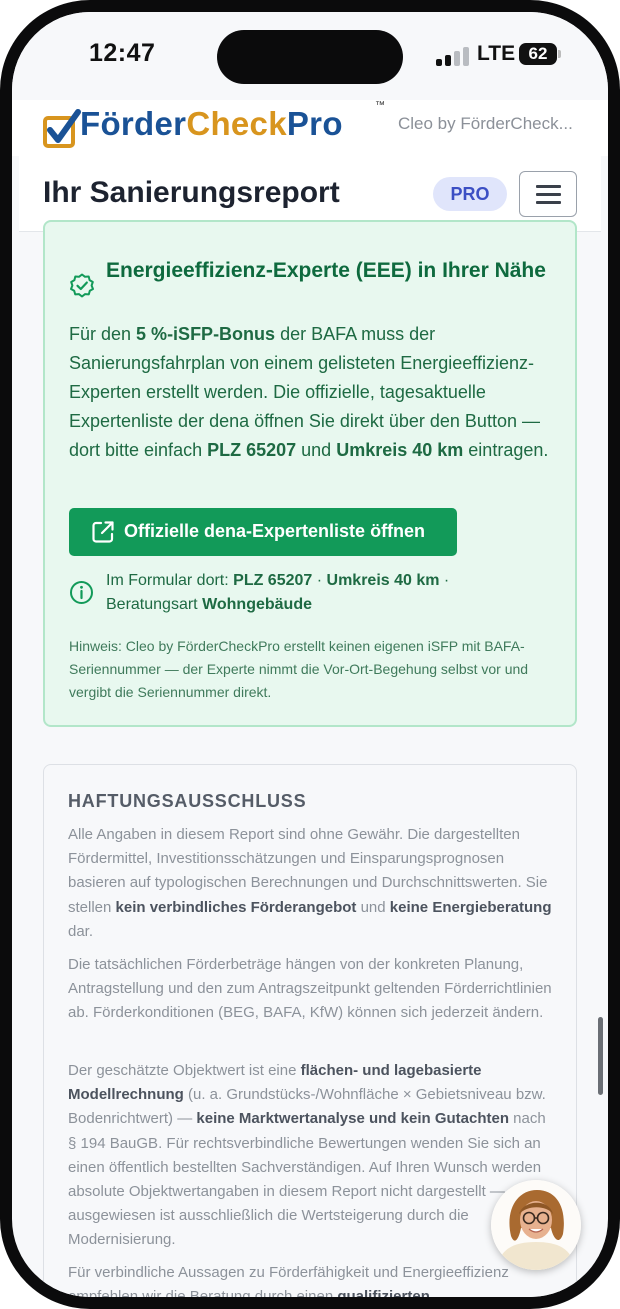 The height and width of the screenshot is (1309, 620). What do you see at coordinates (170, 580) in the screenshot?
I see `info-text: Im Formular dort:` at bounding box center [170, 580].